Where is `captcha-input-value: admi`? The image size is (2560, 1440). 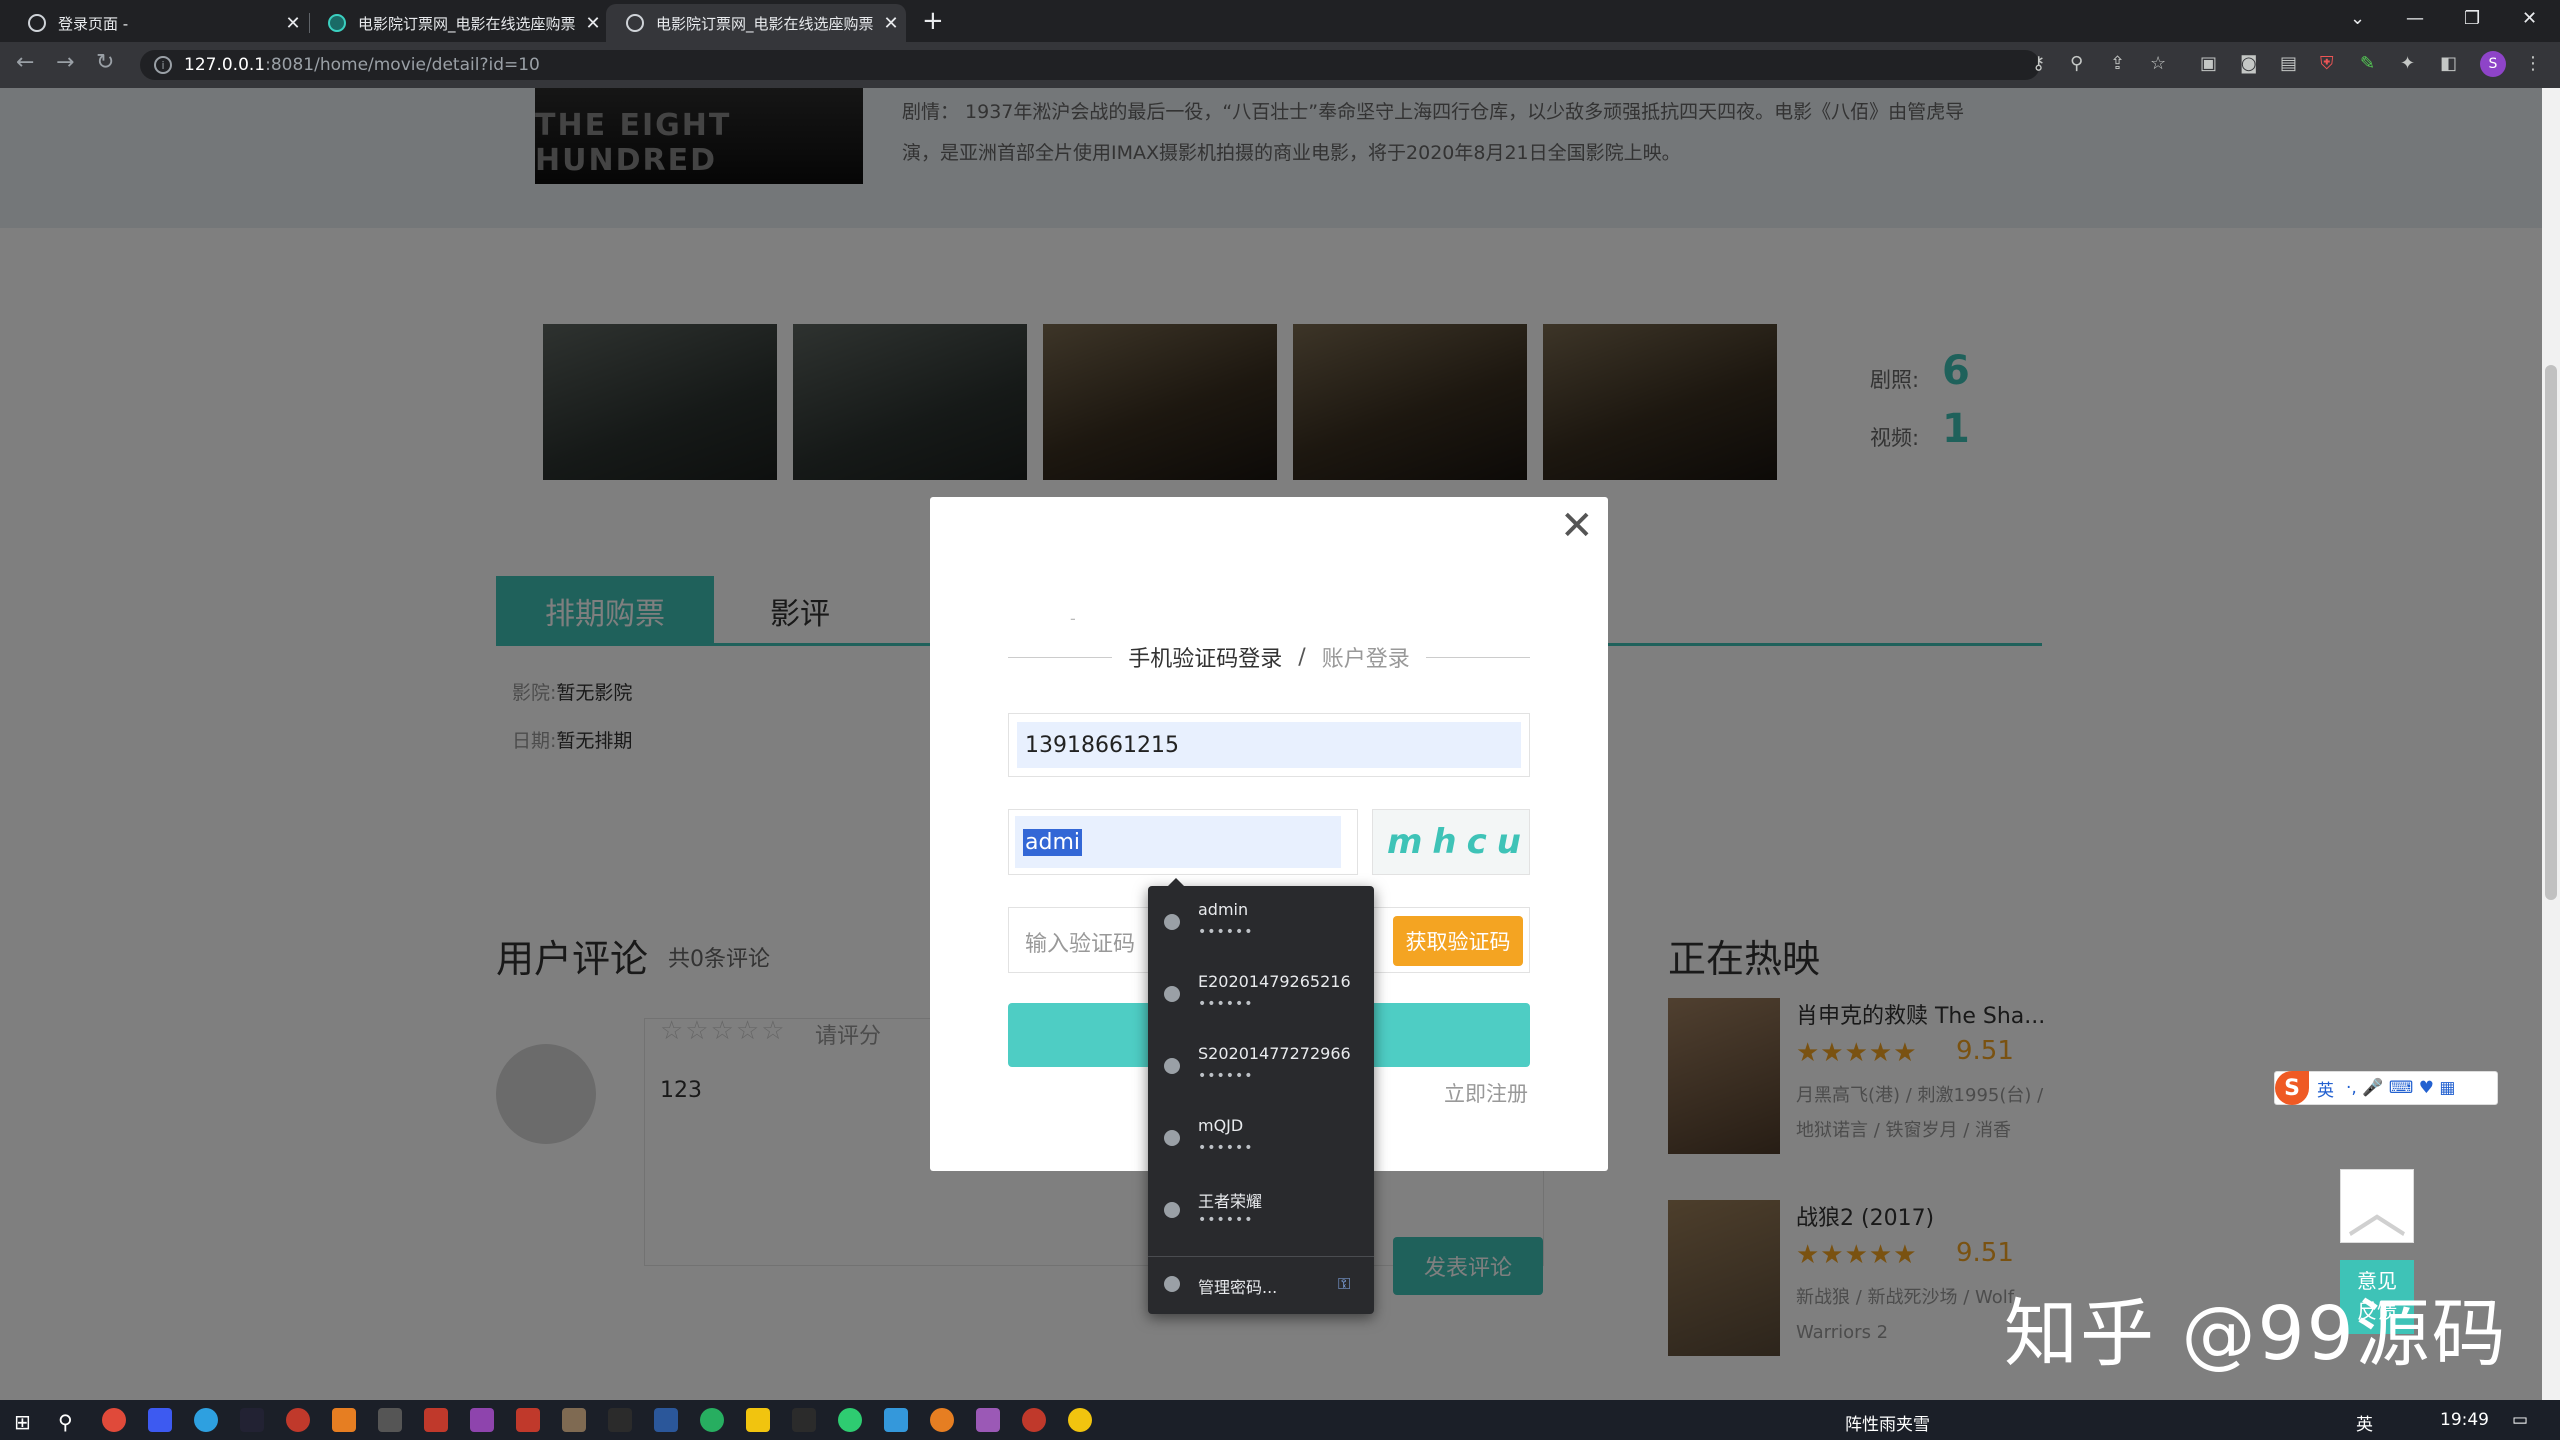 captcha-input-value: admi is located at coordinates (1052, 842).